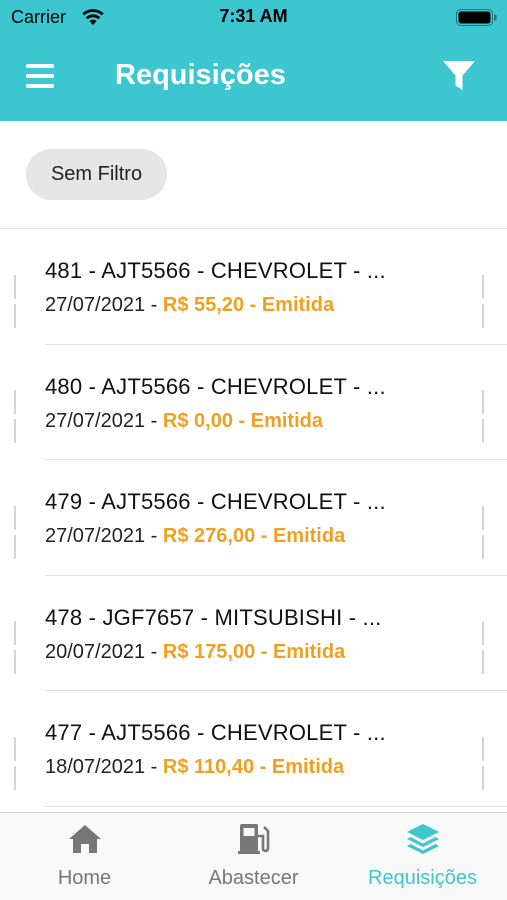  Describe the element at coordinates (84, 878) in the screenshot. I see `tab-home-label: Home` at that location.